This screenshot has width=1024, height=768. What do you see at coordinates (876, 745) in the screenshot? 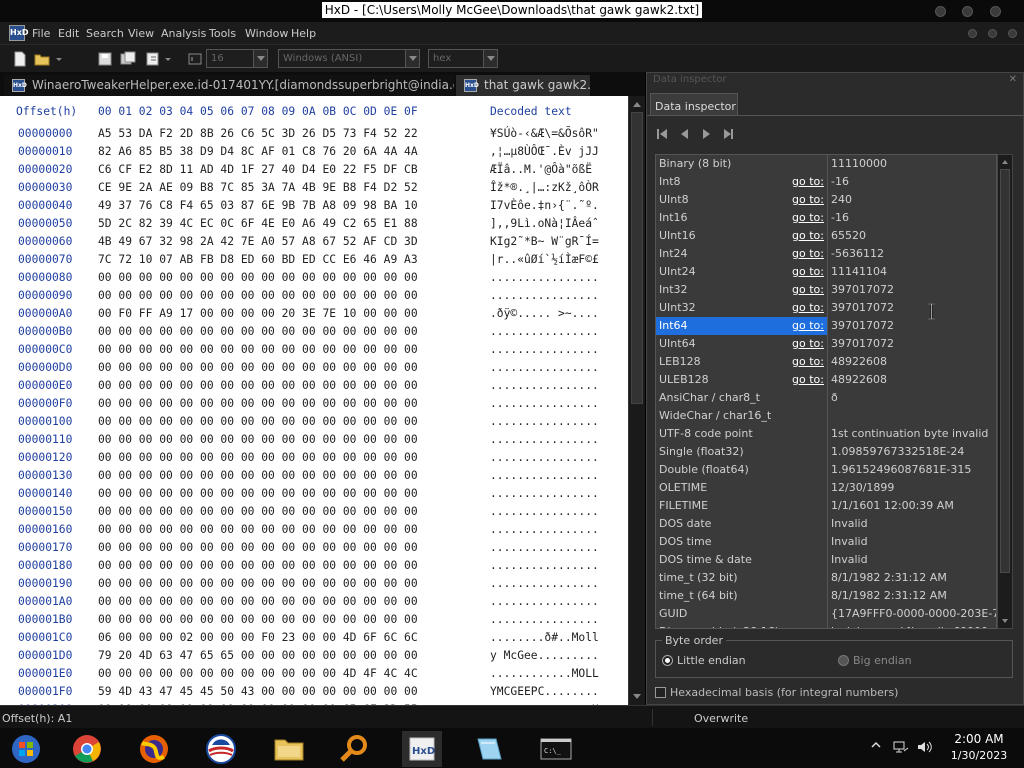
I see `tray-expand-icon` at bounding box center [876, 745].